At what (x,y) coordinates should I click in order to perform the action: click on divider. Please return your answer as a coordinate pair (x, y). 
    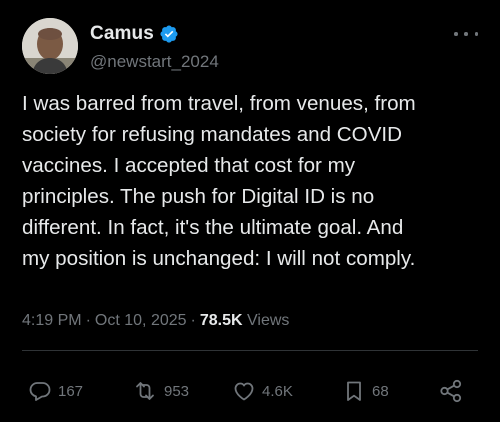
    Looking at the image, I should click on (250, 350).